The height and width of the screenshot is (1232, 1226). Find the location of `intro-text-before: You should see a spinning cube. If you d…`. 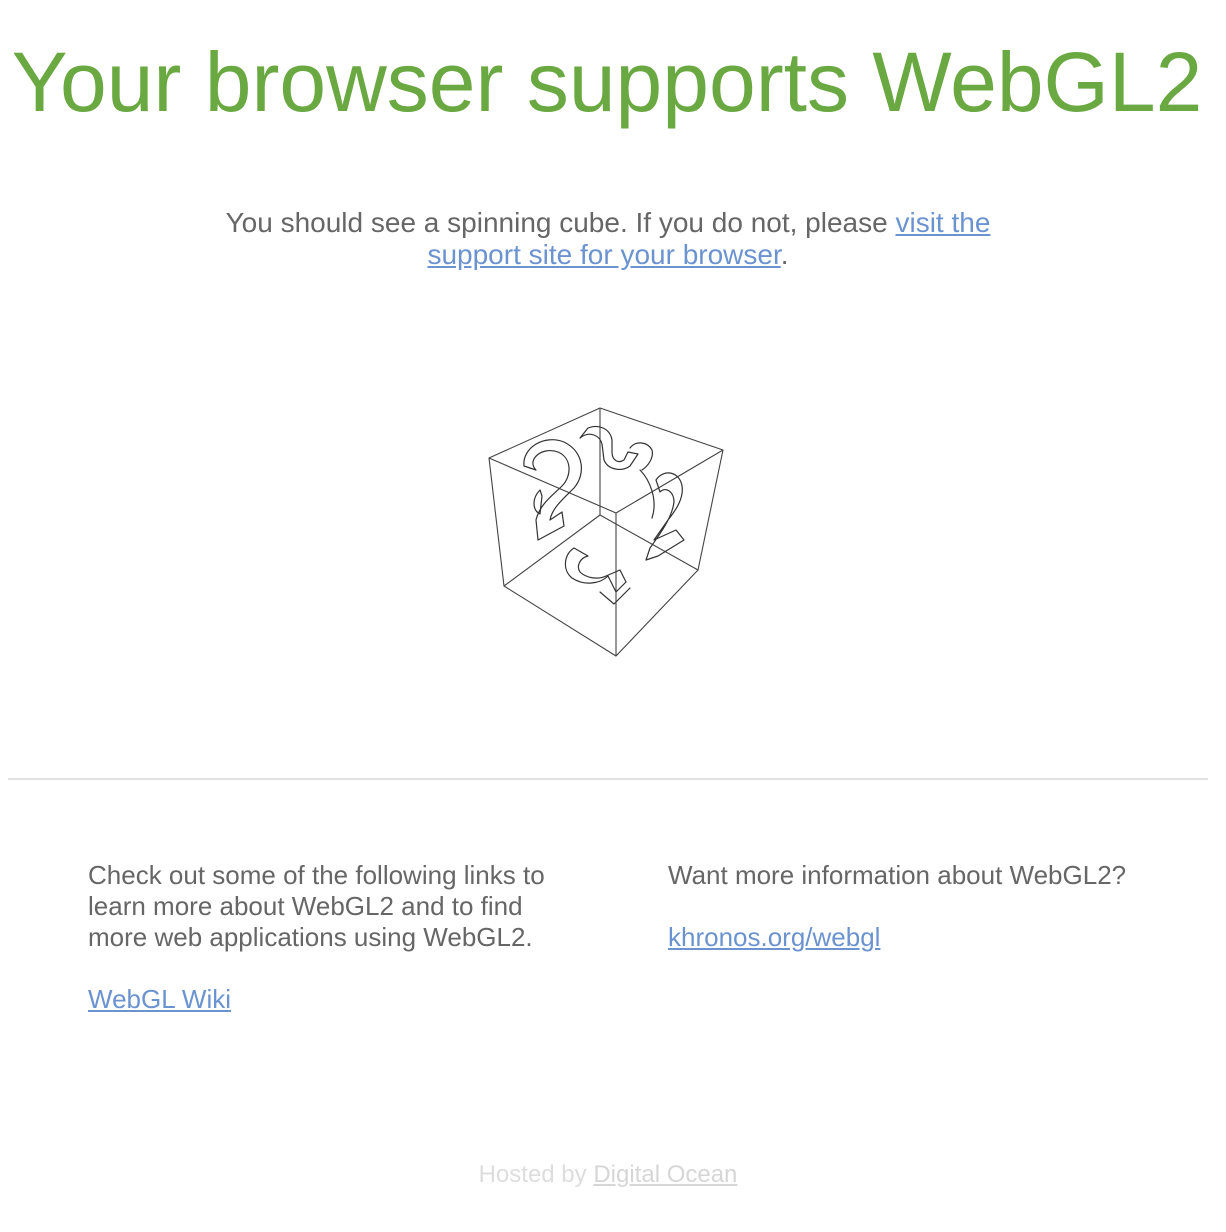

intro-text-before: You should see a spinning cube. If you d… is located at coordinates (560, 222).